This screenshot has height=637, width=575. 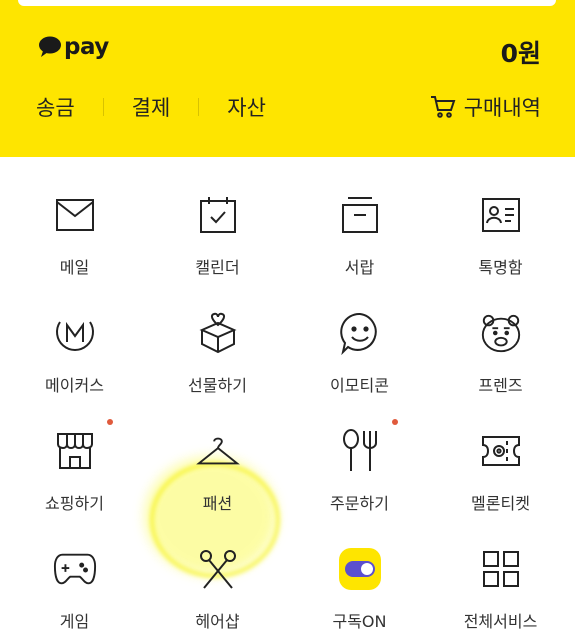 I want to click on hanger-icon, so click(x=217, y=451).